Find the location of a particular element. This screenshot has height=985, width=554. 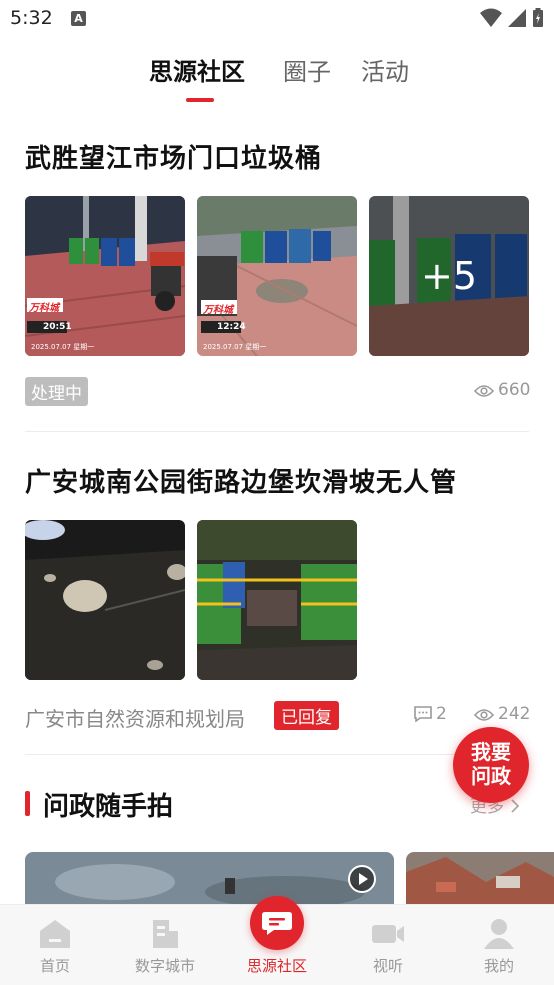

post-image: 万科城 20:51 2025.07.07 星期一 is located at coordinates (105, 276).